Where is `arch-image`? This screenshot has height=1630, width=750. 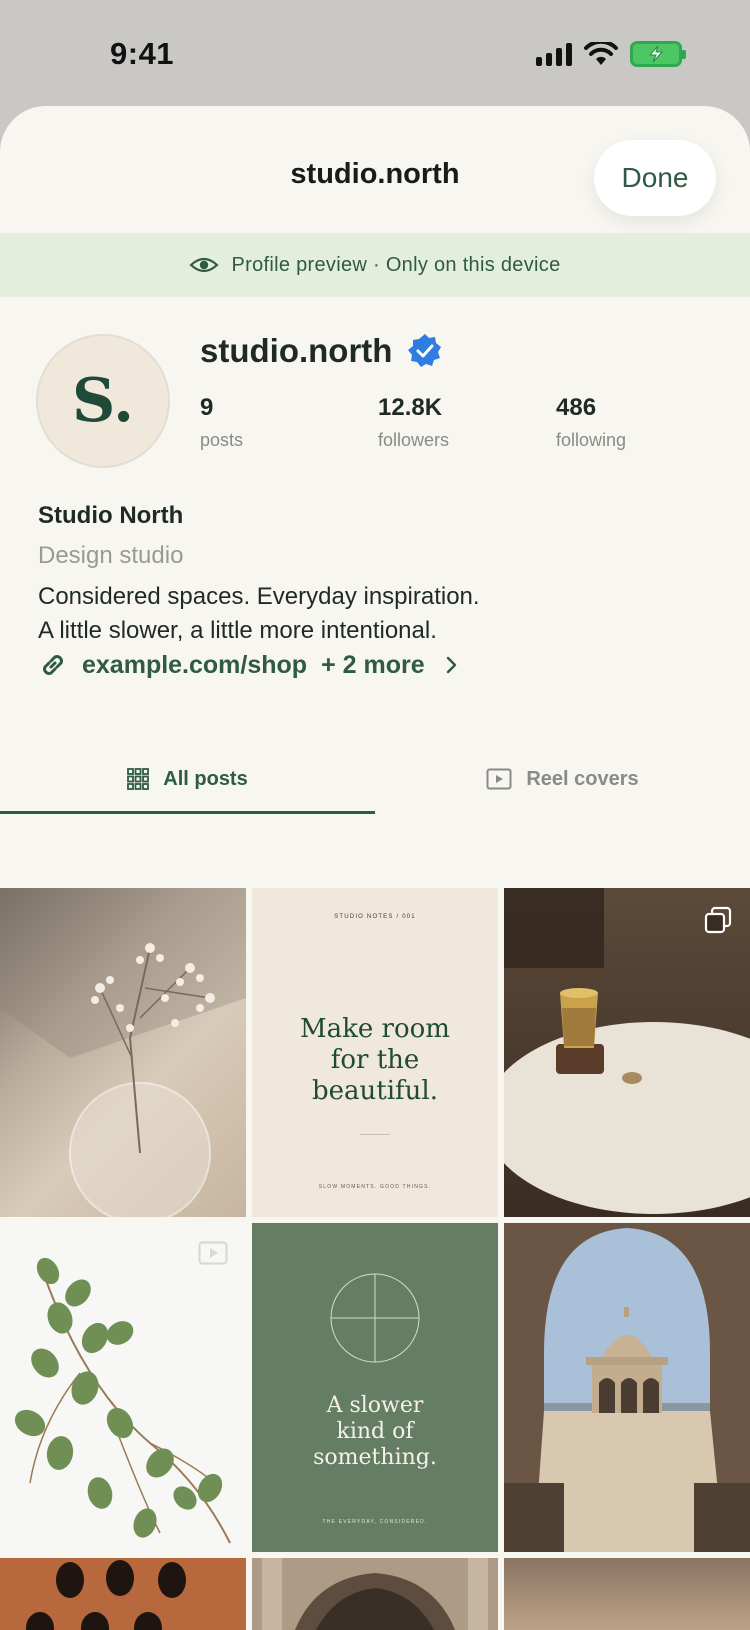
arch-image is located at coordinates (627, 1387).